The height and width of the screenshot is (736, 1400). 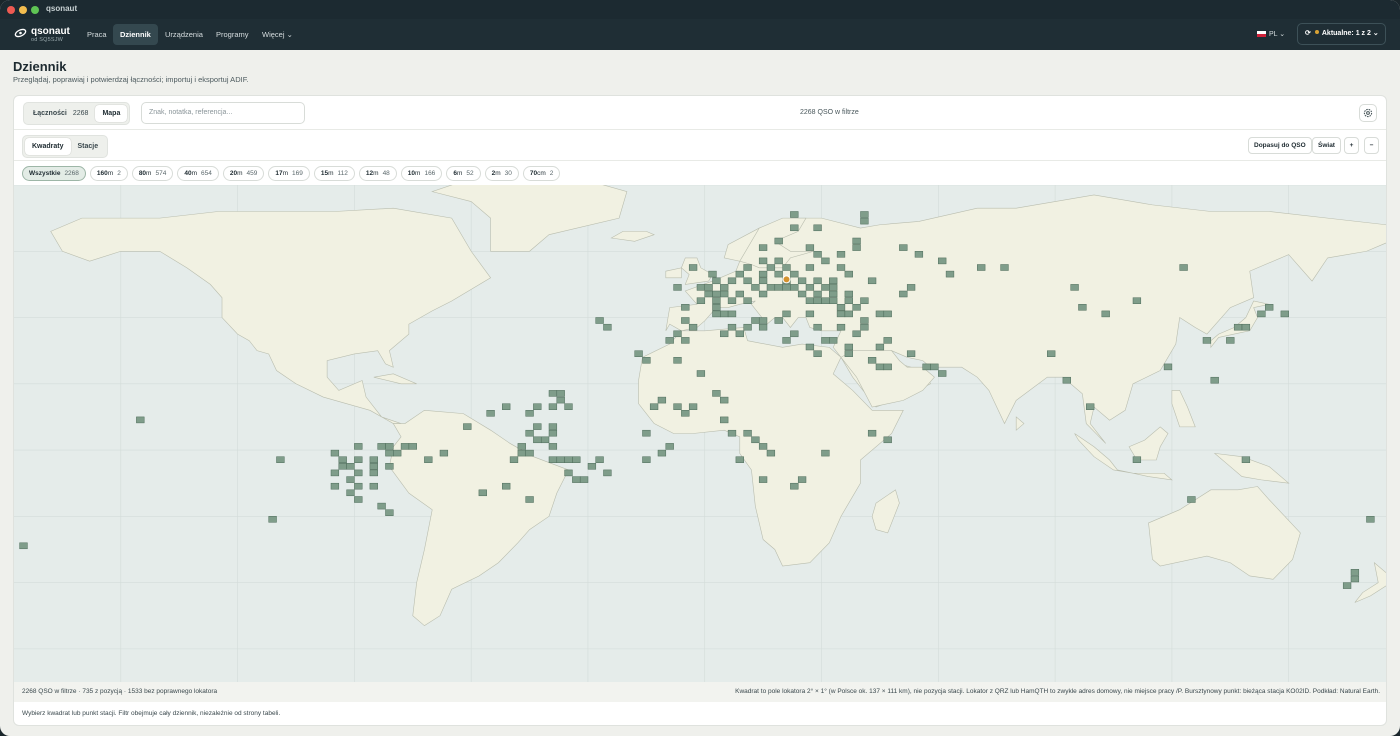 I want to click on nav-dziennik: Dziennik, so click(x=135, y=34).